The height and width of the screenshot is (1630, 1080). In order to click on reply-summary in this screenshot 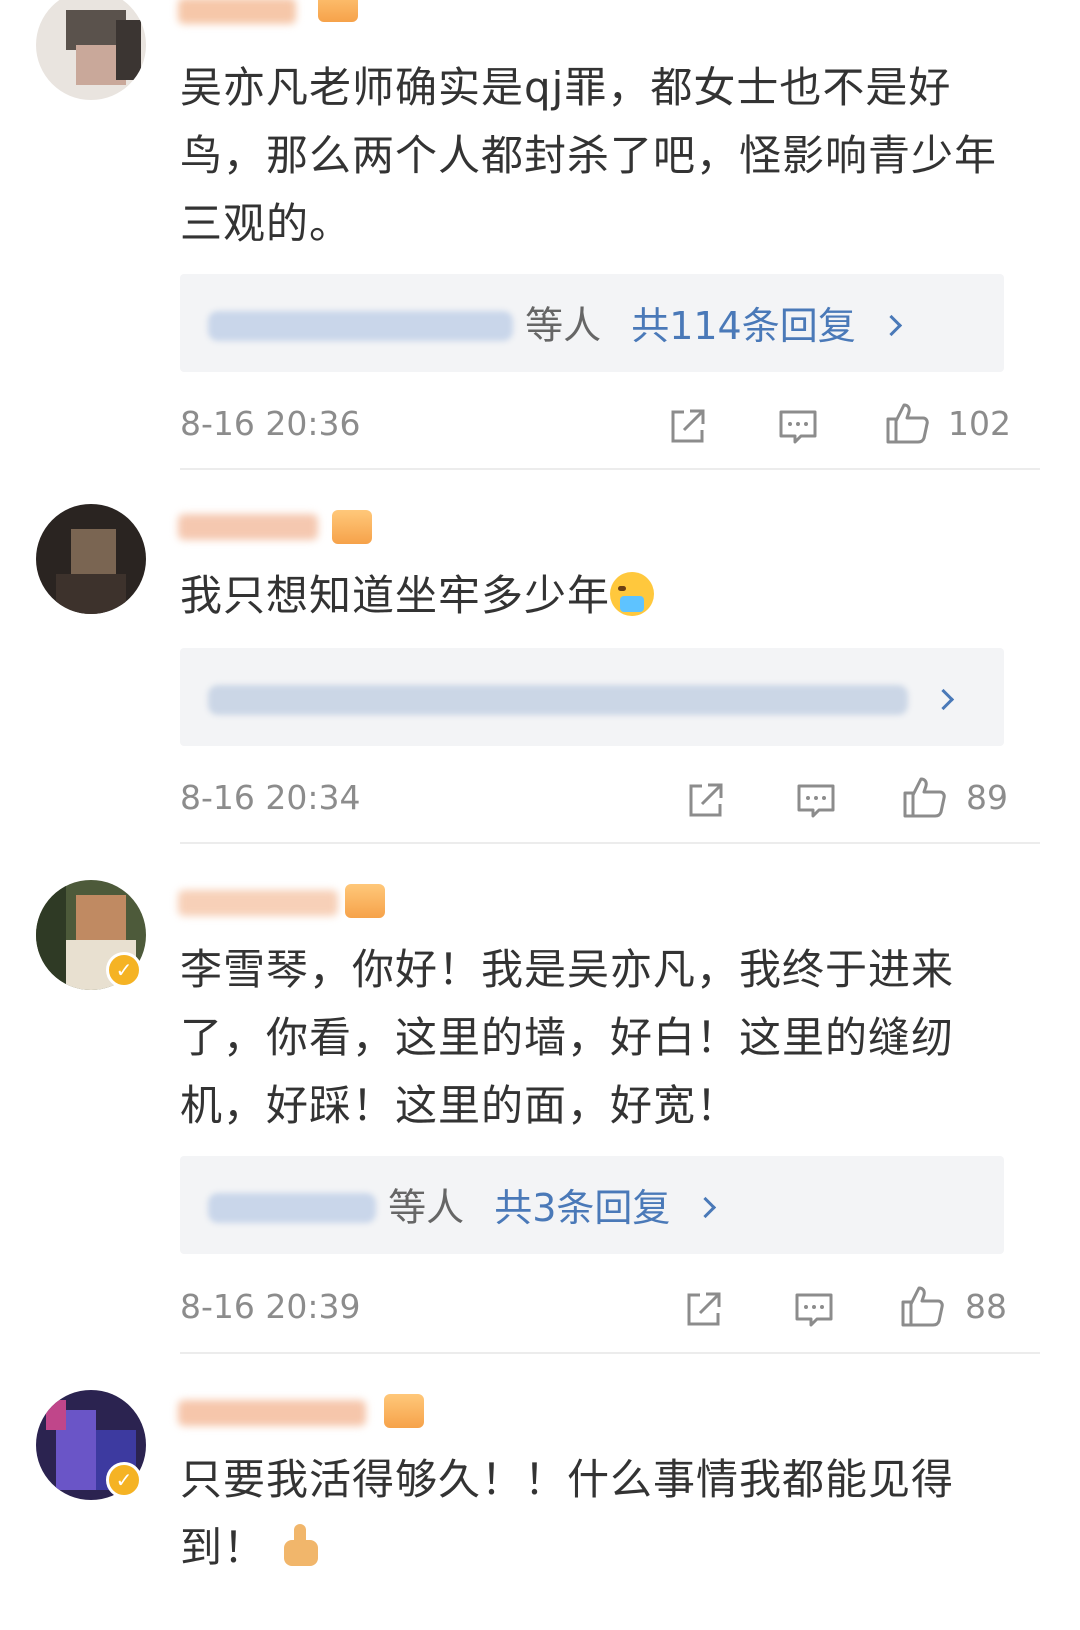, I will do `click(592, 697)`.